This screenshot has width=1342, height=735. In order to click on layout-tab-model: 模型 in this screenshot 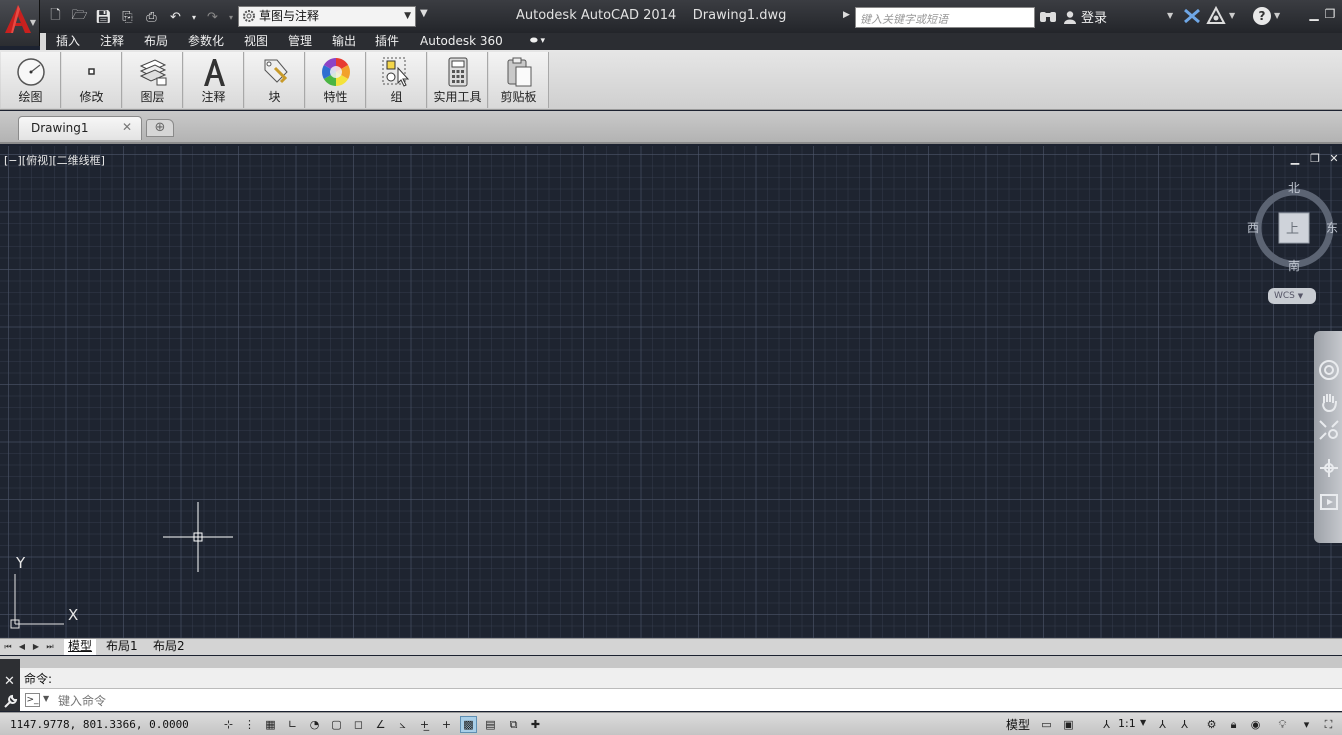, I will do `click(80, 647)`.